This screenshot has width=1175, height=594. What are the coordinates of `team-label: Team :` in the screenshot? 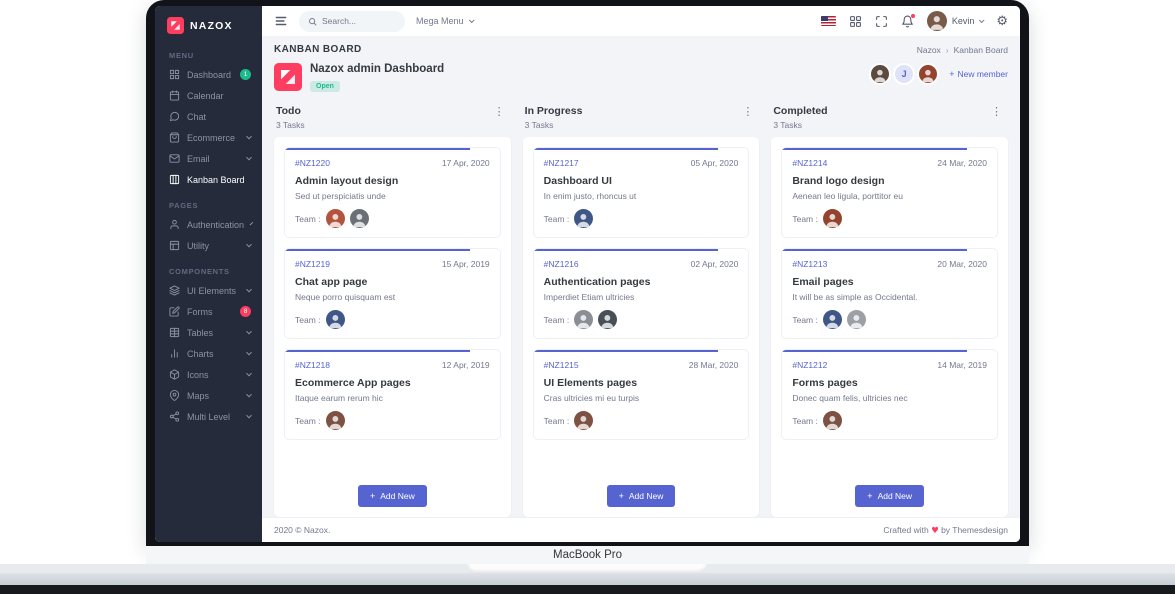 It's located at (308, 218).